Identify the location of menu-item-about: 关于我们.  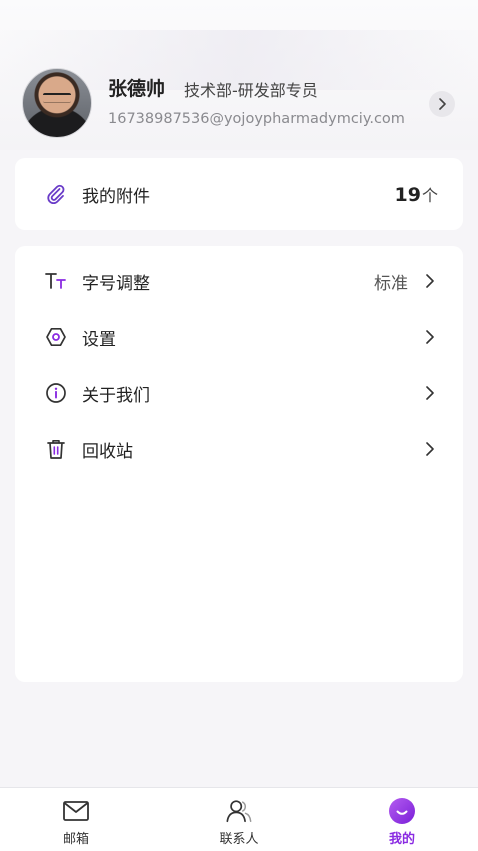
(239, 393).